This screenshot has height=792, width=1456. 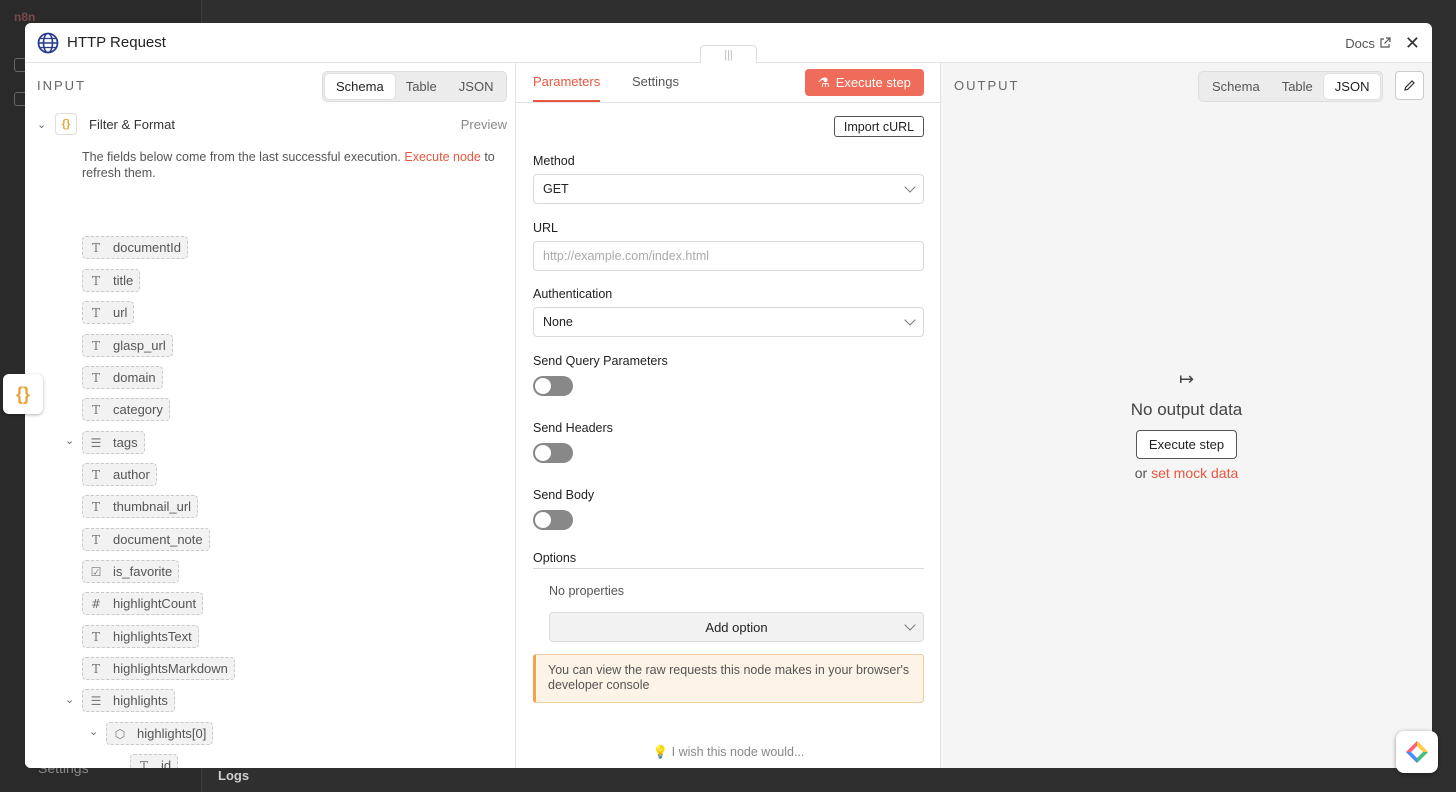 What do you see at coordinates (553, 520) in the screenshot?
I see `send-body-toggle` at bounding box center [553, 520].